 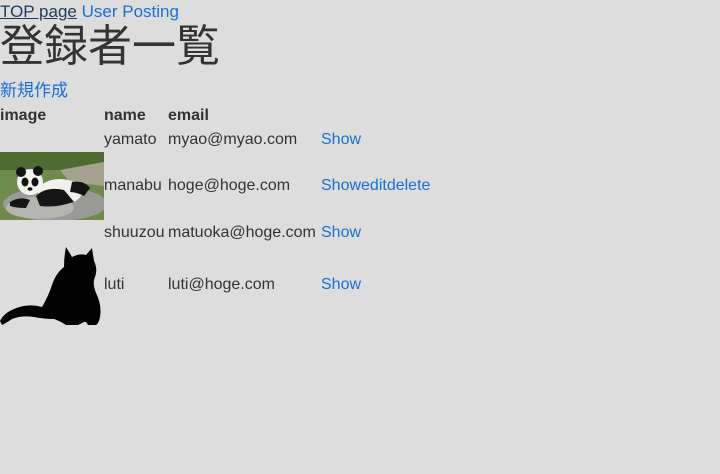 What do you see at coordinates (130, 139) in the screenshot?
I see `user-name: yamato` at bounding box center [130, 139].